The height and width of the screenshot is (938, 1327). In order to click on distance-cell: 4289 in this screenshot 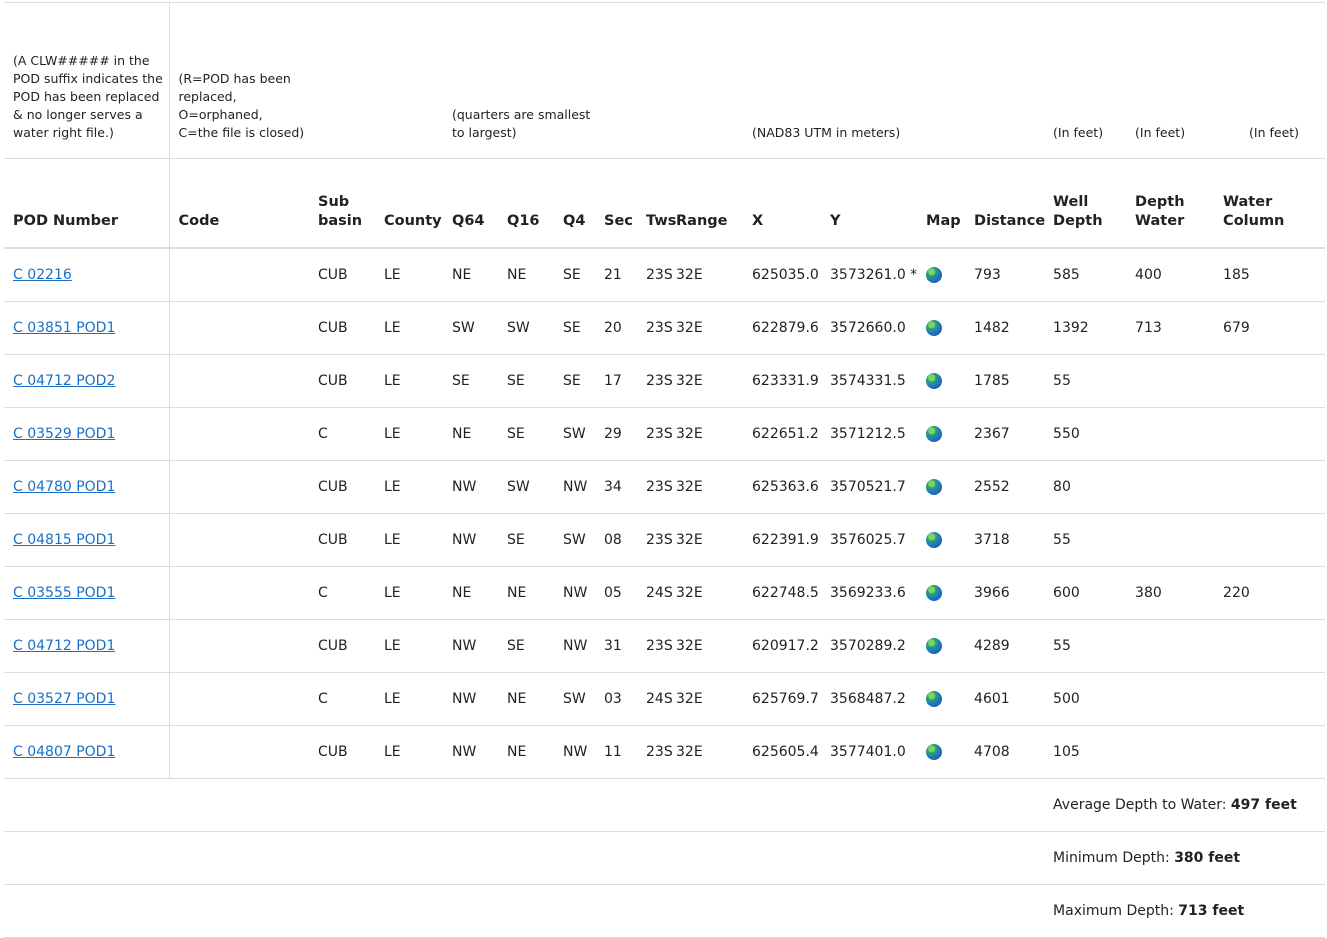, I will do `click(1005, 646)`.